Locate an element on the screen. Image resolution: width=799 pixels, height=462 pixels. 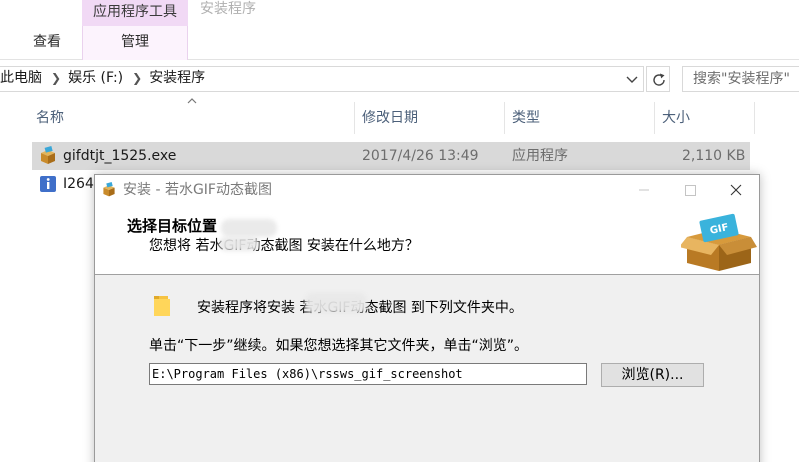
column-header-size: 大小 is located at coordinates (676, 118).